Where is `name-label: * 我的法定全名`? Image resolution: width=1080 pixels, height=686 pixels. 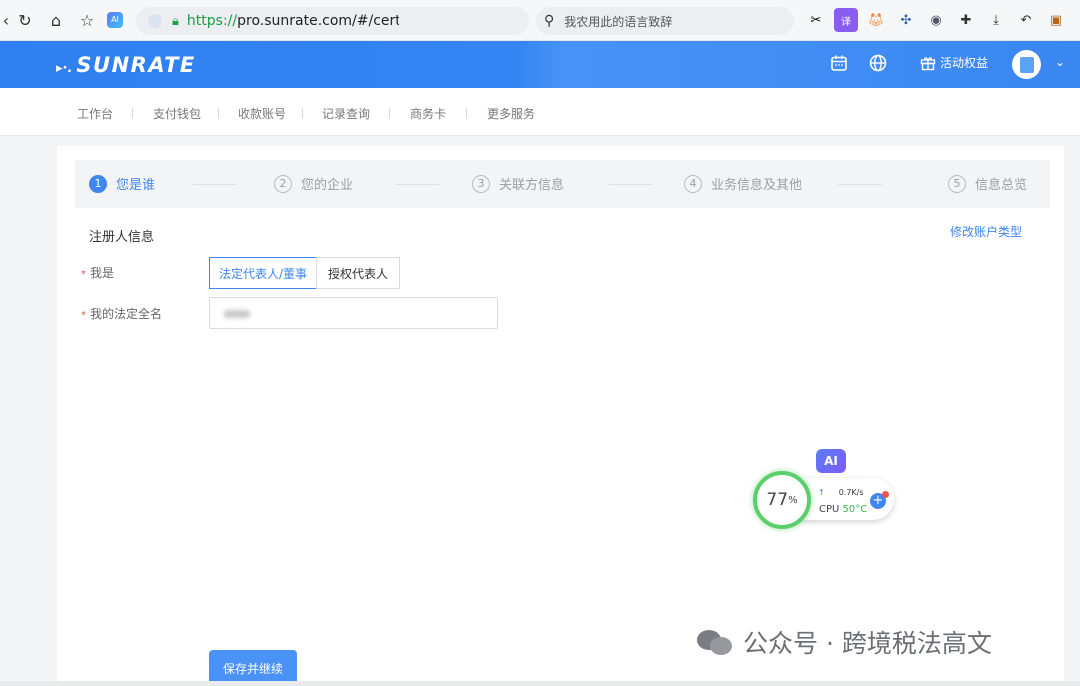
name-label: * 我的法定全名 is located at coordinates (122, 314).